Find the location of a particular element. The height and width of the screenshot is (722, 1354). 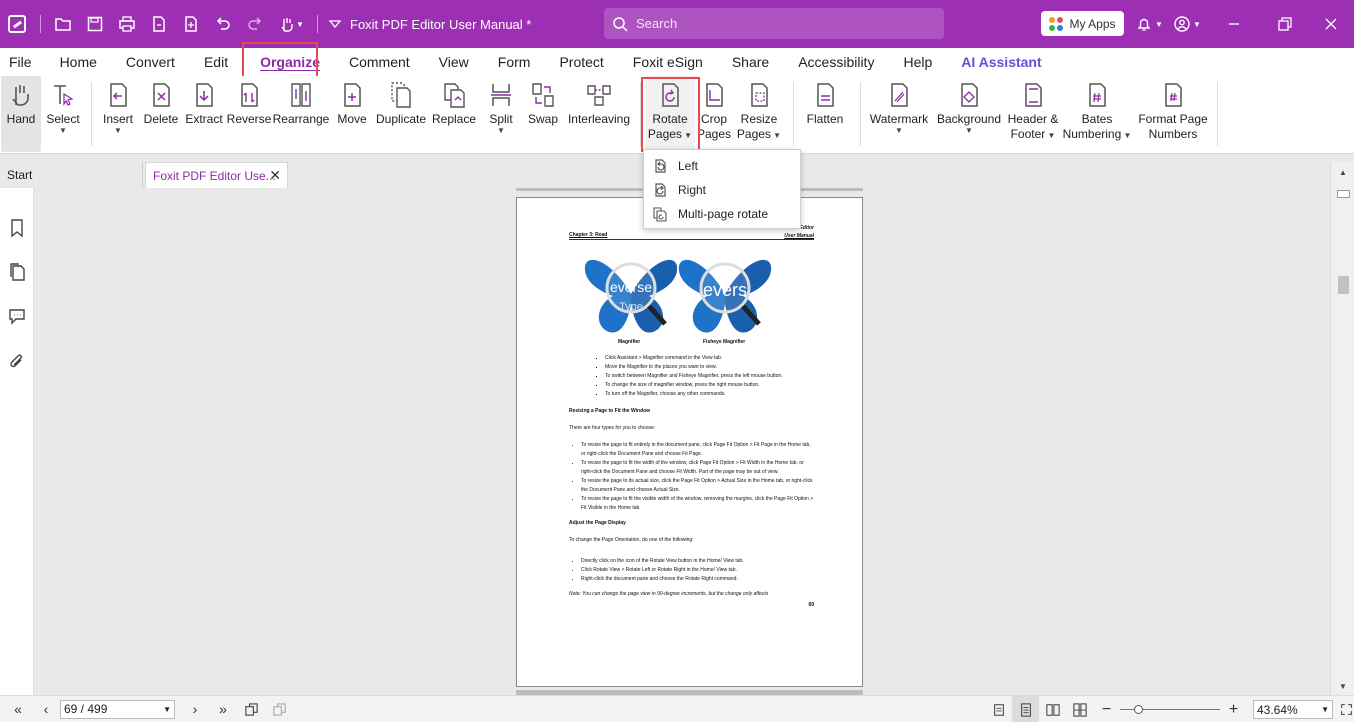

close-icon is located at coordinates (1331, 24).